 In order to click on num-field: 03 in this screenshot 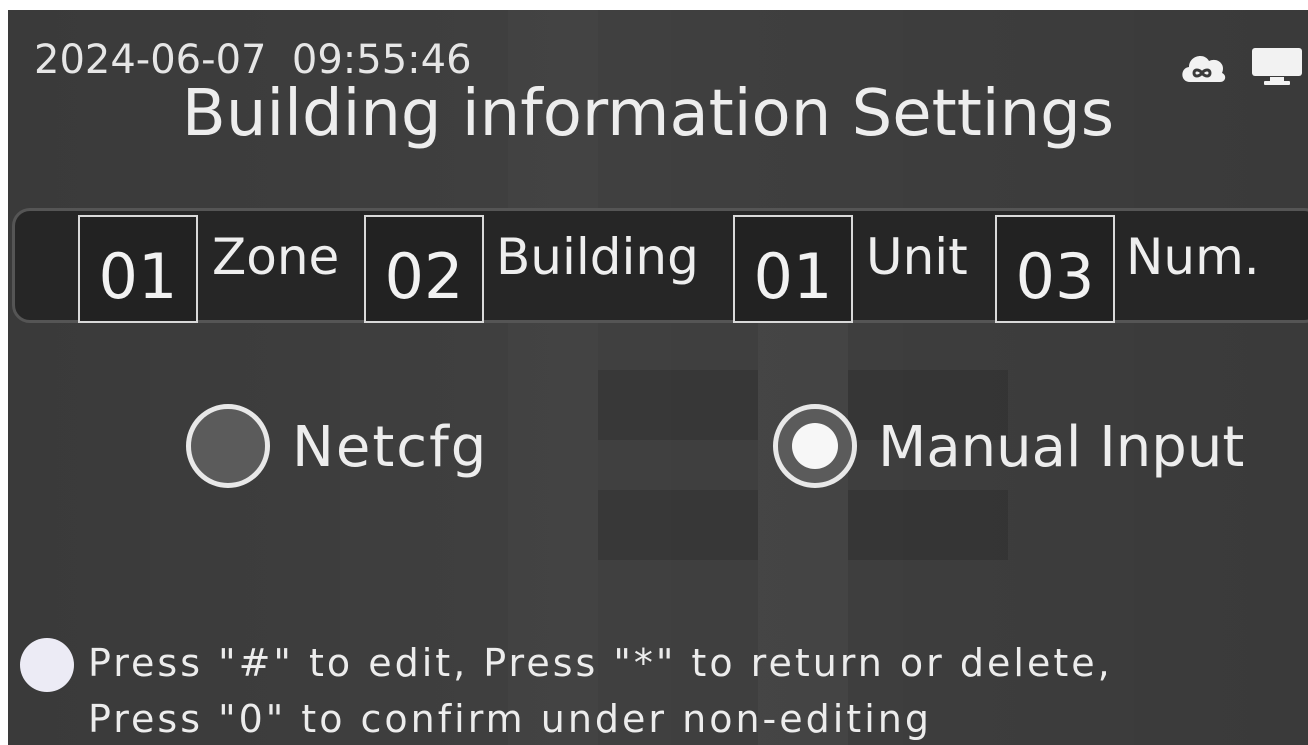, I will do `click(1055, 269)`.